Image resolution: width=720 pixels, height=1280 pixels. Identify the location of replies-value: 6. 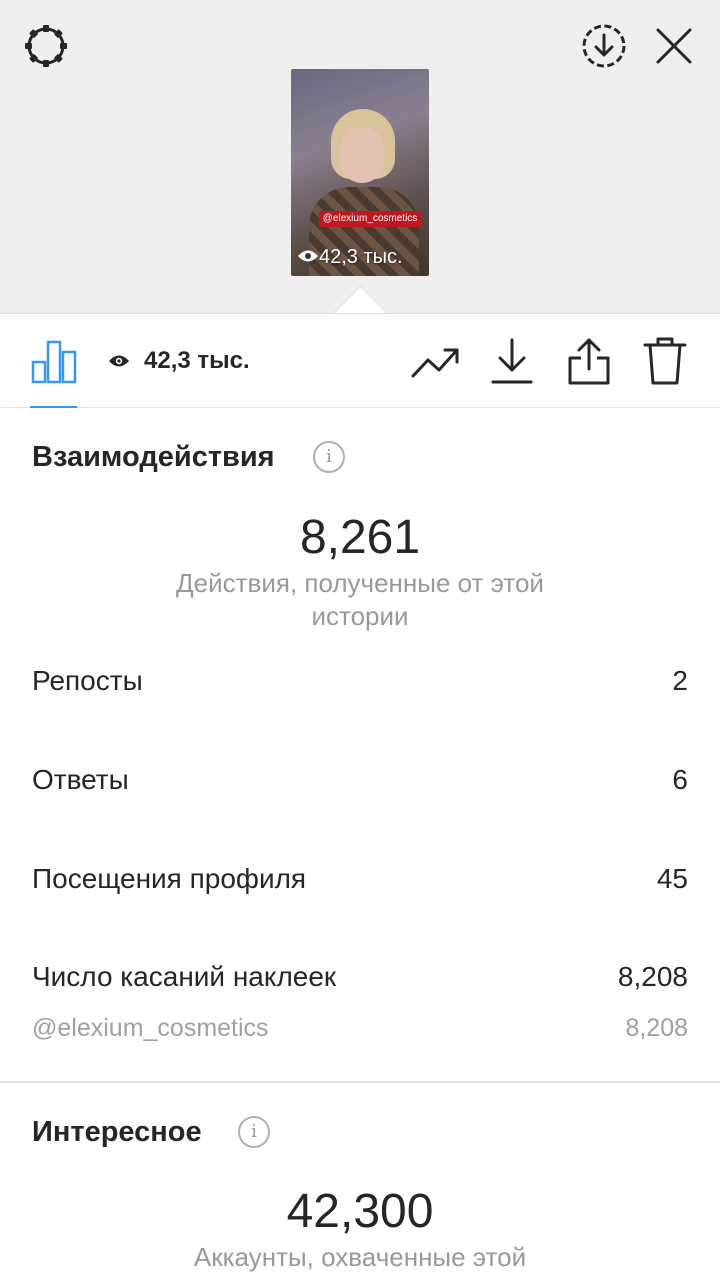
(680, 779).